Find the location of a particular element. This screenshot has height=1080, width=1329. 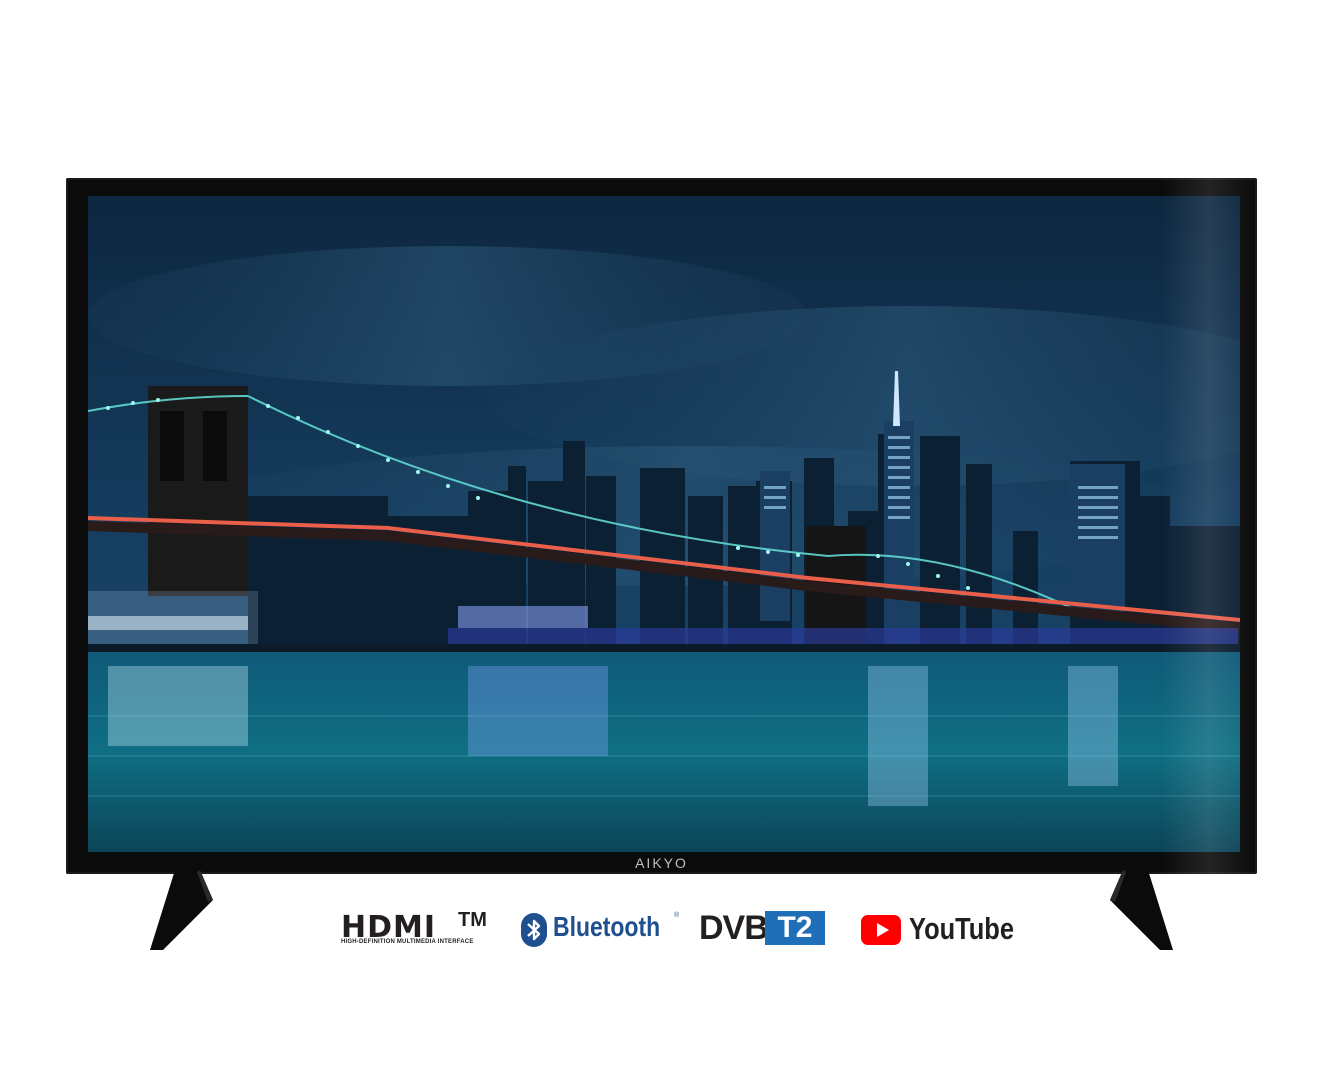

tv-stand-right is located at coordinates (1141, 910).